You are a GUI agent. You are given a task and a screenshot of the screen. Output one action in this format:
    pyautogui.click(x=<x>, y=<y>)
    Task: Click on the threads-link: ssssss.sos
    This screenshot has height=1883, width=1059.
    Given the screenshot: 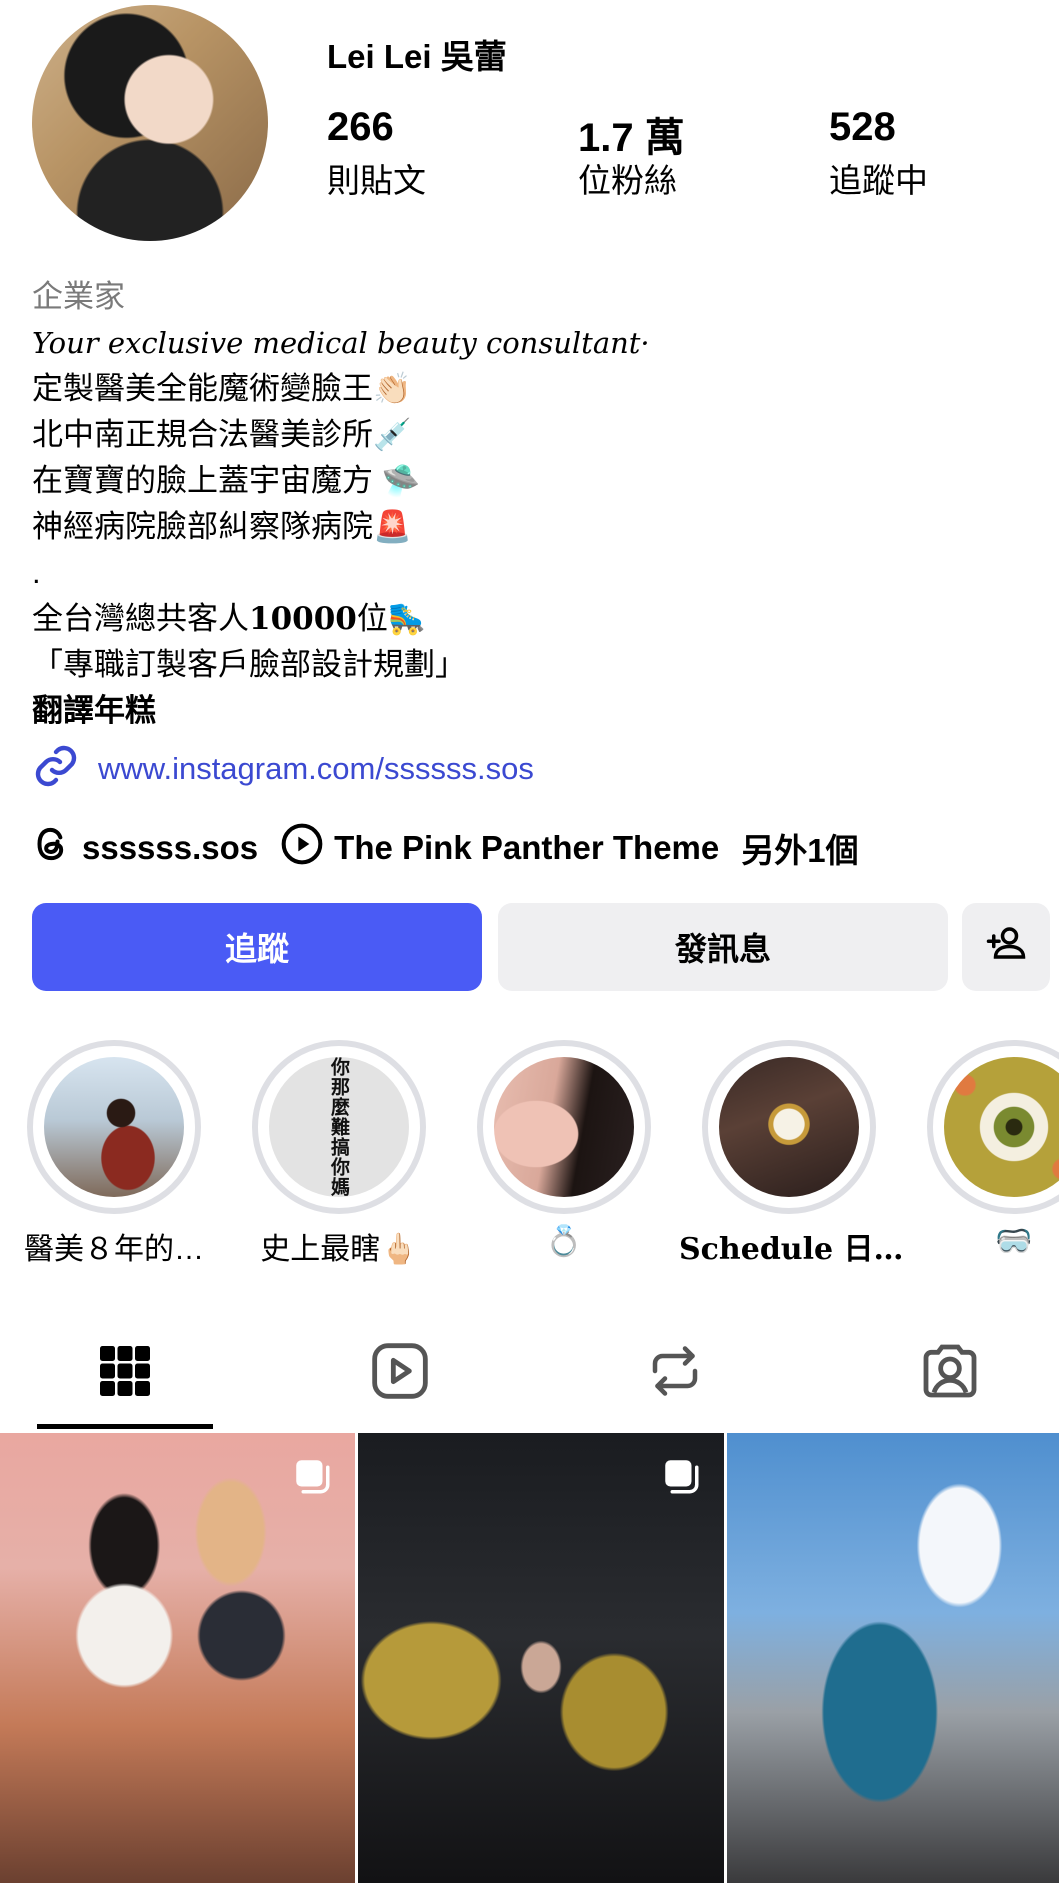 What is the action you would take?
    pyautogui.click(x=145, y=848)
    